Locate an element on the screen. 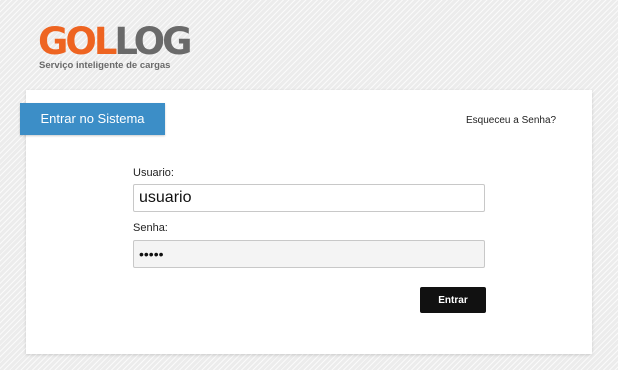  username-input is located at coordinates (309, 198).